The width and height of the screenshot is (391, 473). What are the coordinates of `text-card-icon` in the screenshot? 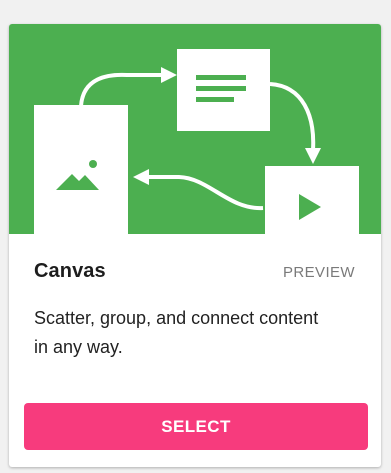 It's located at (223, 90).